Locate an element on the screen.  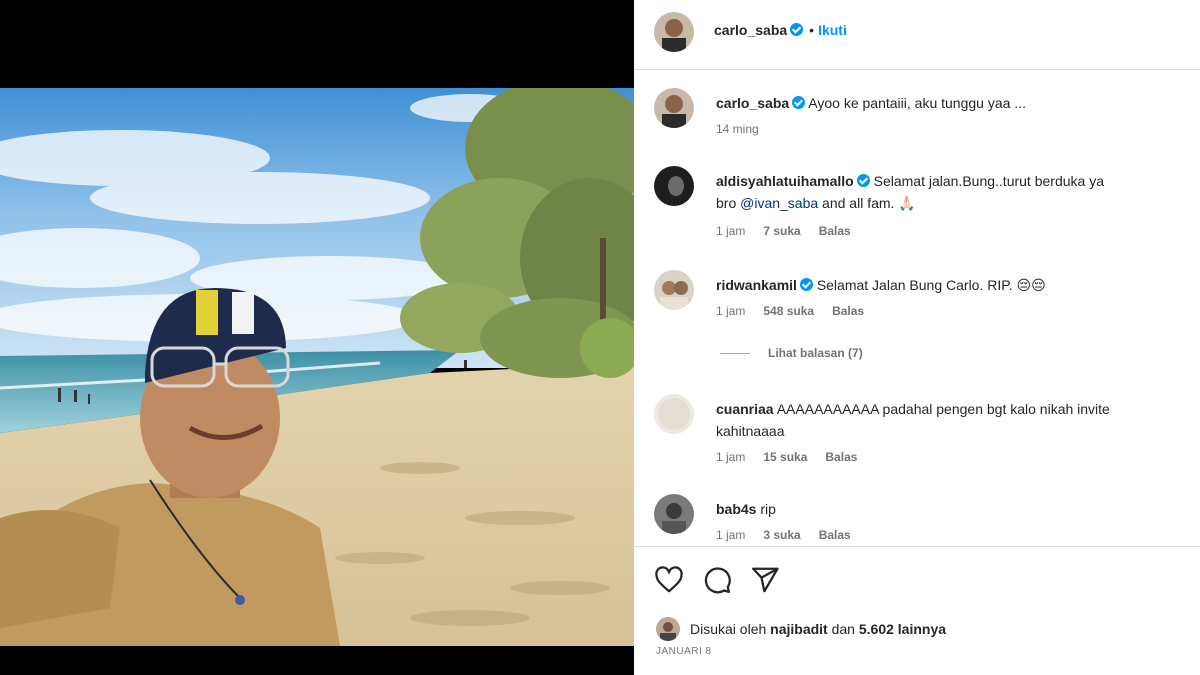
comment-text-end: and all fam. 🙏🏻 is located at coordinates (867, 203).